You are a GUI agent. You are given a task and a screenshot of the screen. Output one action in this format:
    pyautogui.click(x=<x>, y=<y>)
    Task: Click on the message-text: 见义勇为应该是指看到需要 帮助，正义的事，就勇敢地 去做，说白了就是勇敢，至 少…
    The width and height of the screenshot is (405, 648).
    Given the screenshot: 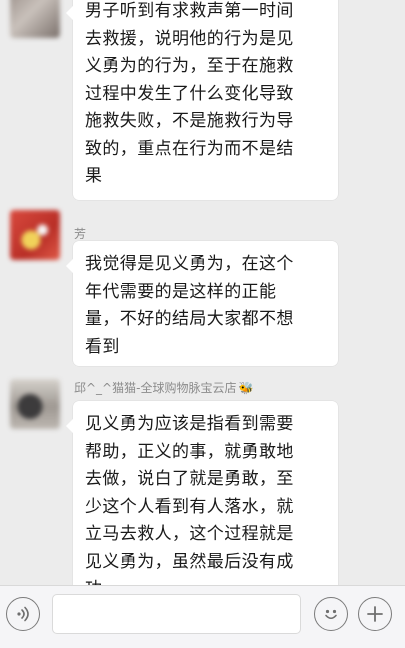 What is the action you would take?
    pyautogui.click(x=189, y=499)
    